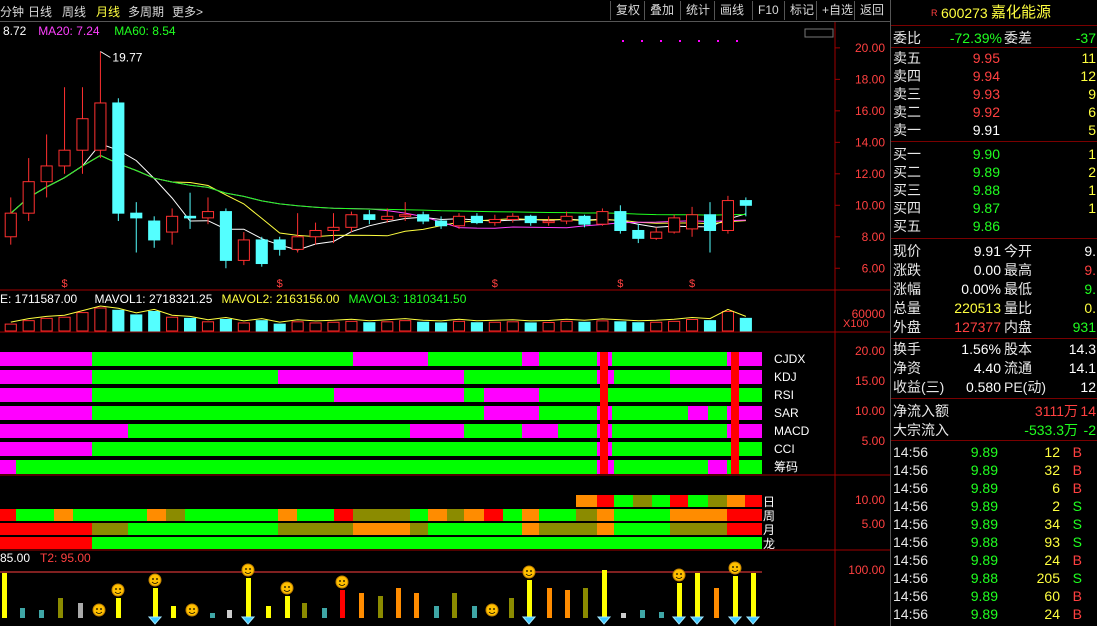  What do you see at coordinates (1048, 578) in the screenshot?
I see `tick-volume: 205` at bounding box center [1048, 578].